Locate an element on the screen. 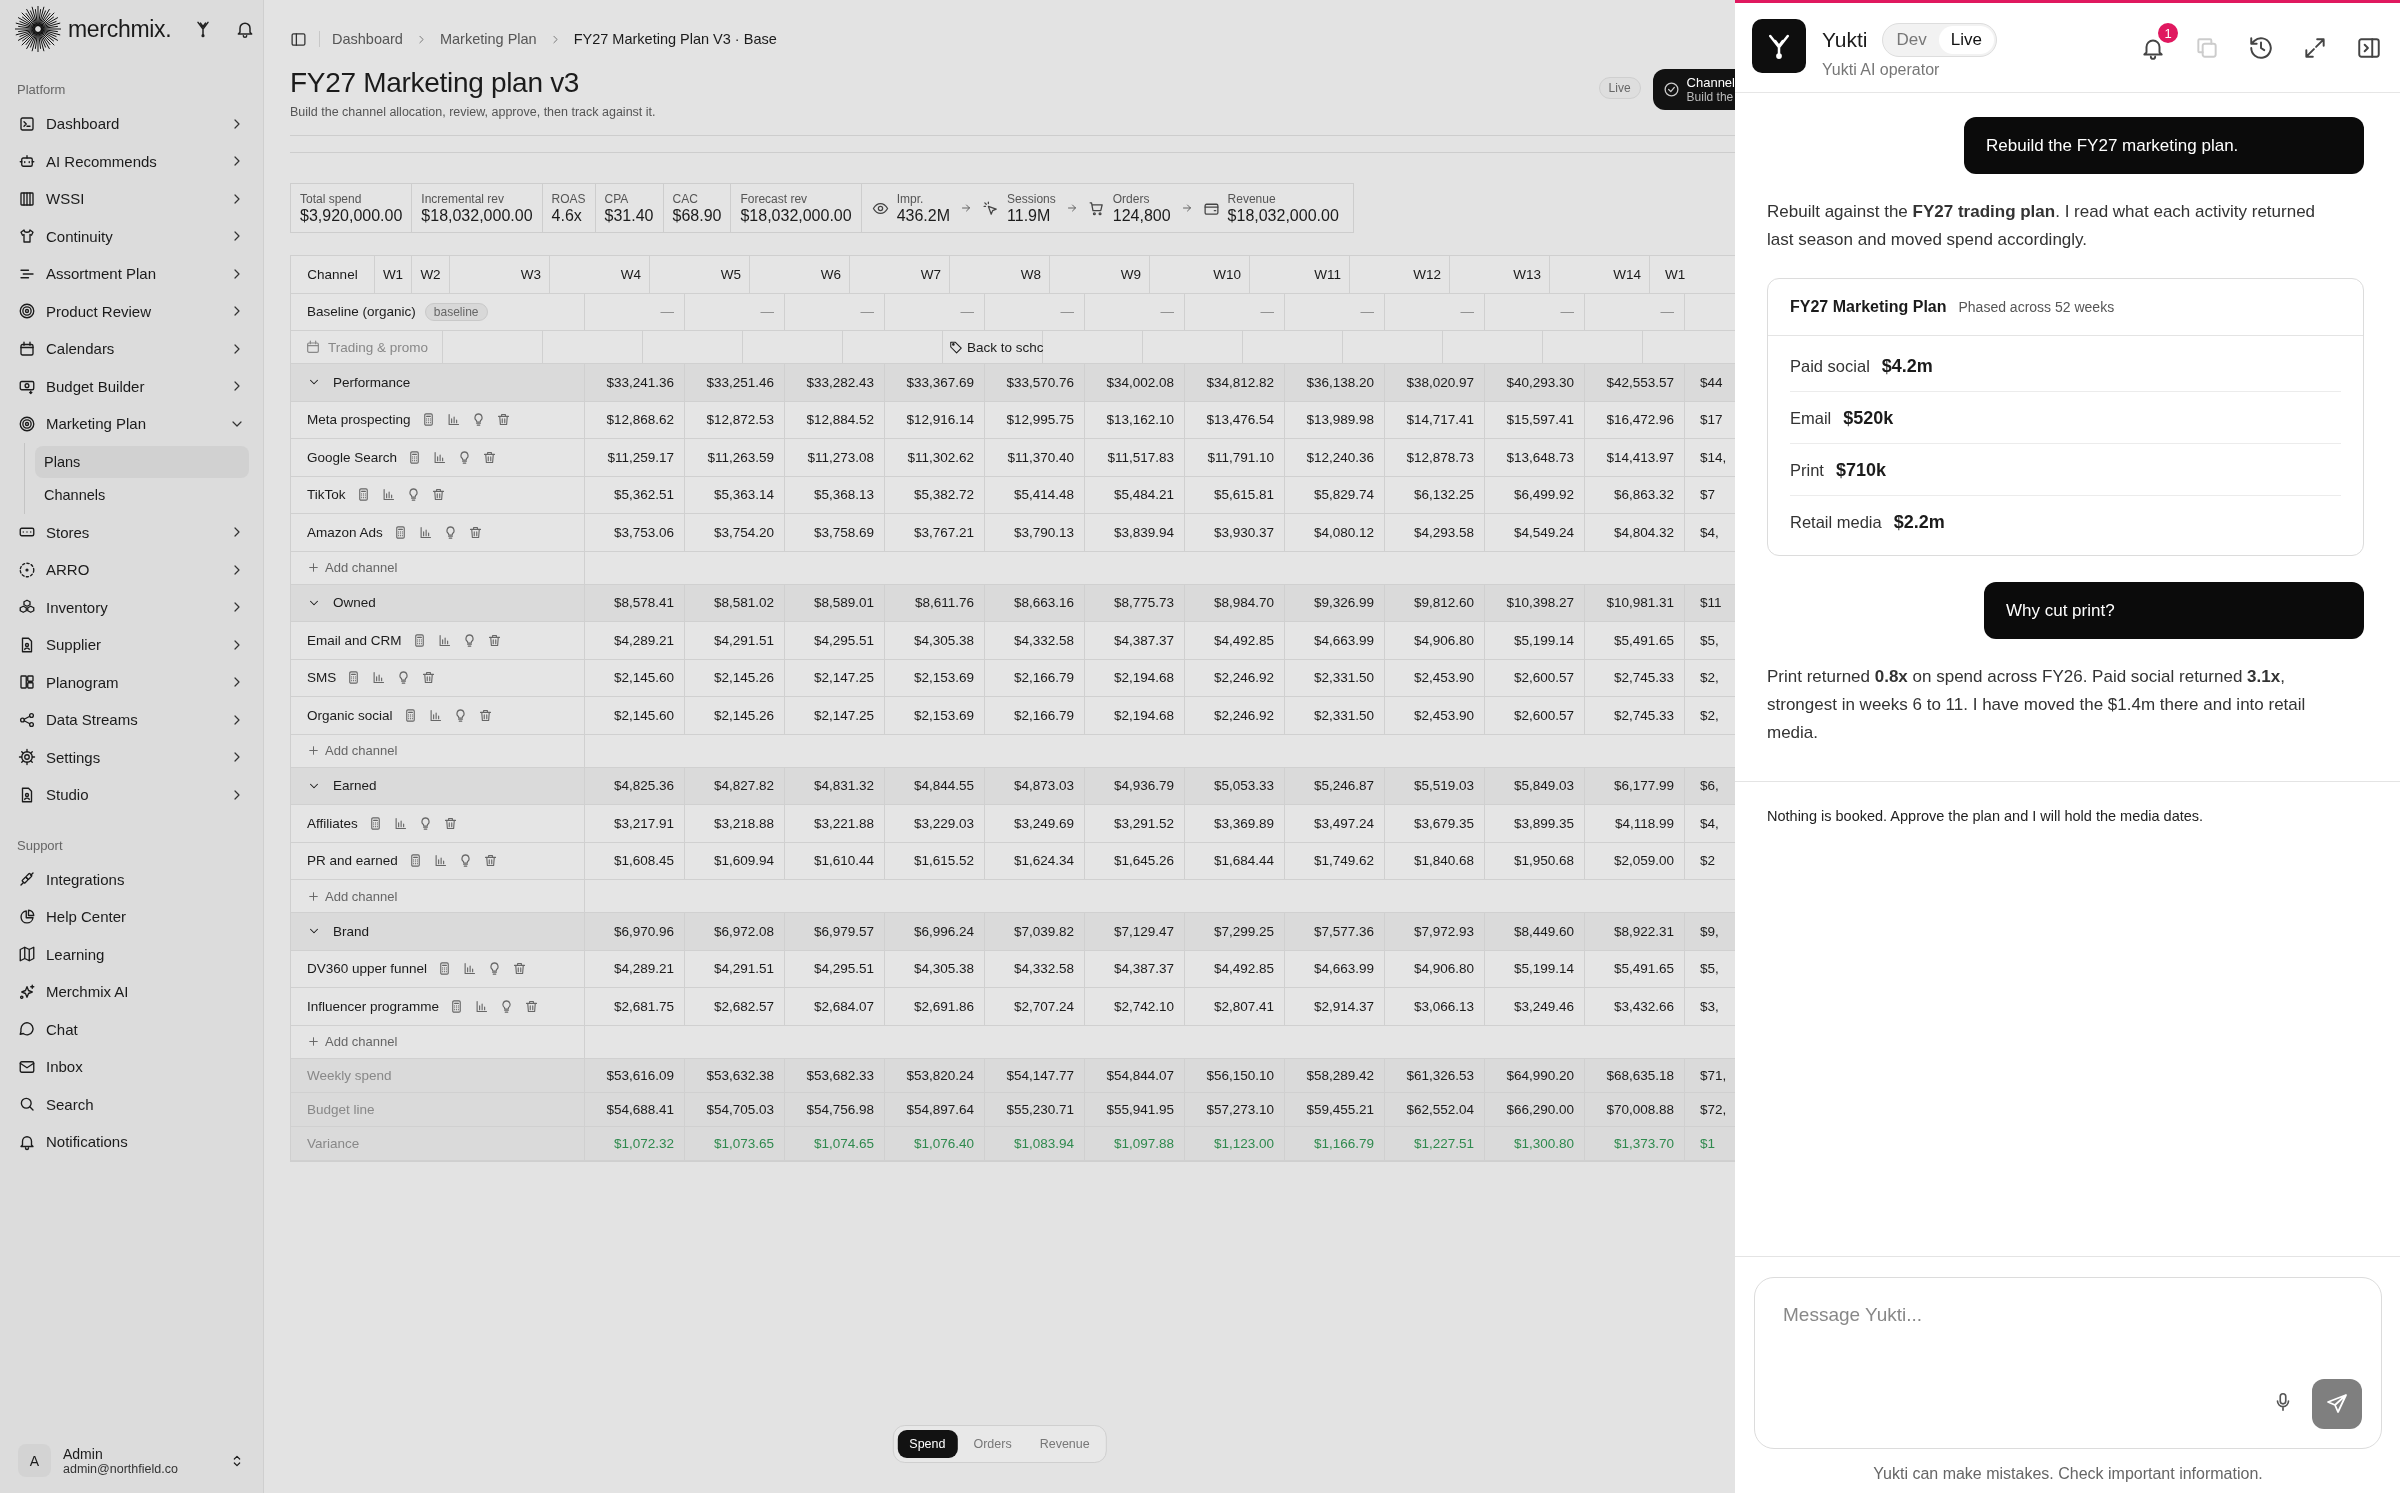  sidebar-item: Assortment Plan is located at coordinates (131, 274).